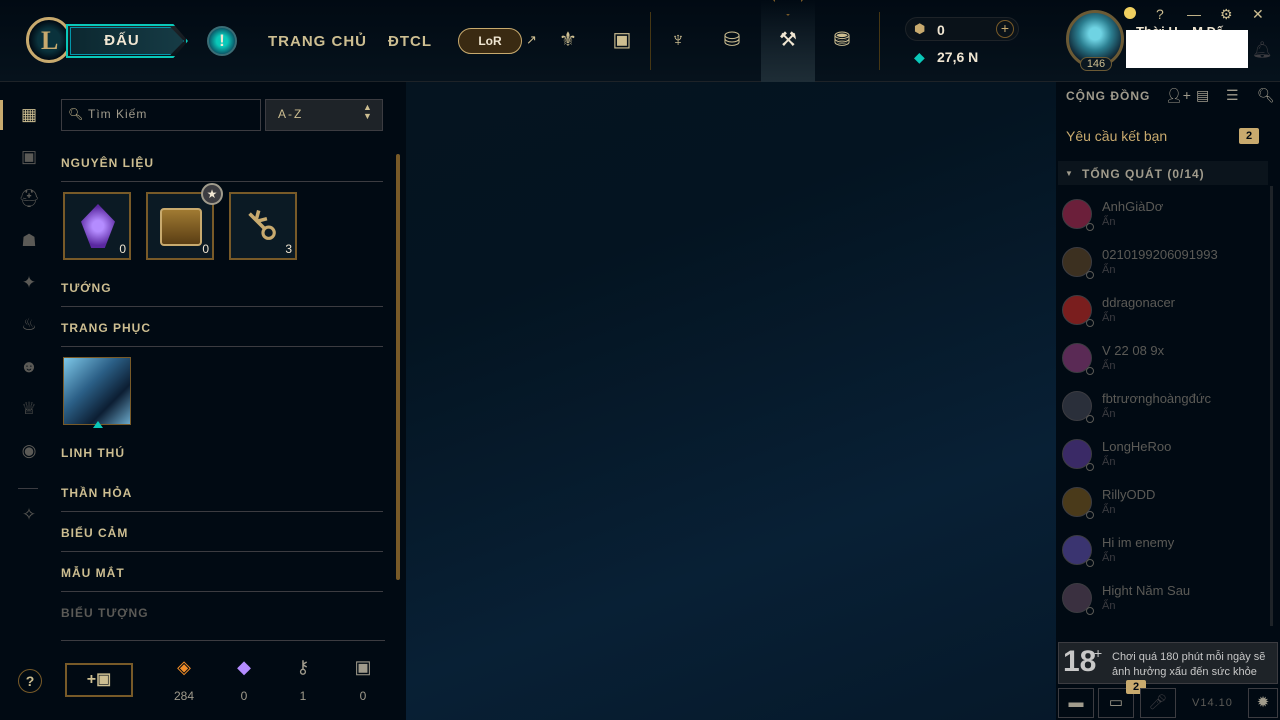  What do you see at coordinates (732, 40) in the screenshot?
I see `loot-tab-icon: ⛁` at bounding box center [732, 40].